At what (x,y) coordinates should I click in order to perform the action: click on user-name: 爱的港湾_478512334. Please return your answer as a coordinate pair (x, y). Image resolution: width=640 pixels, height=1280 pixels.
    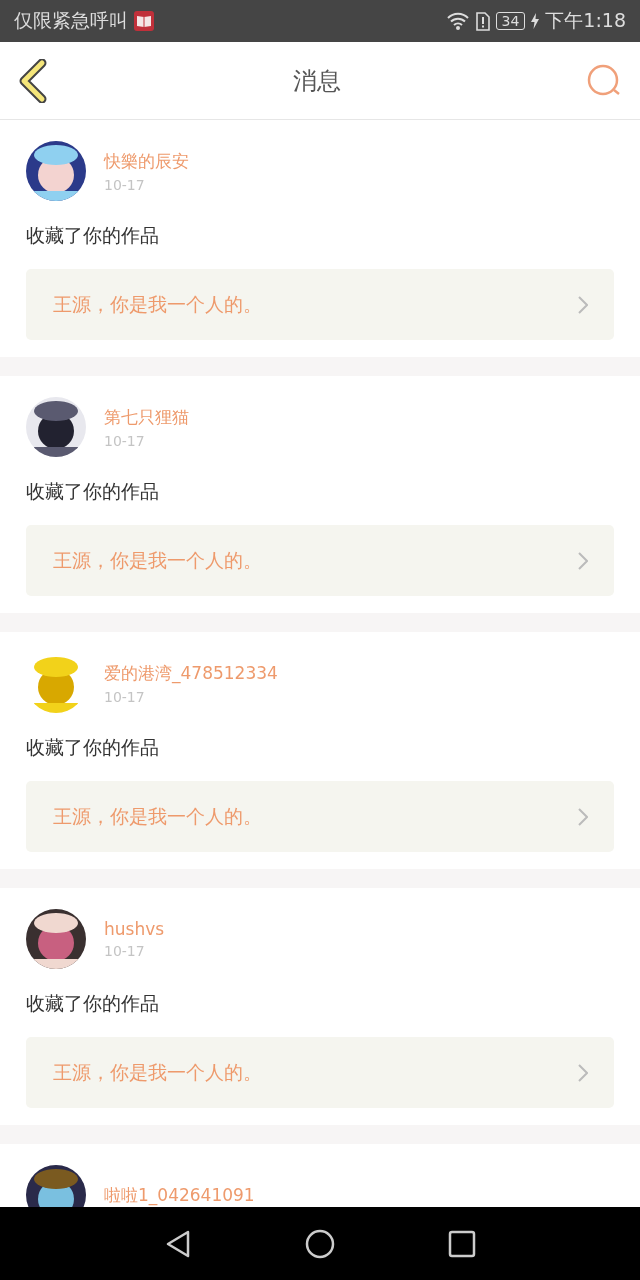
    Looking at the image, I should click on (191, 673).